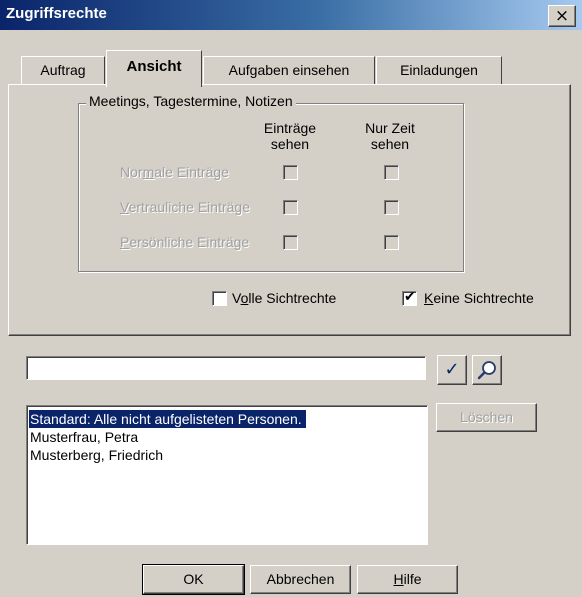 The width and height of the screenshot is (582, 597). I want to click on close-button: ×, so click(562, 16).